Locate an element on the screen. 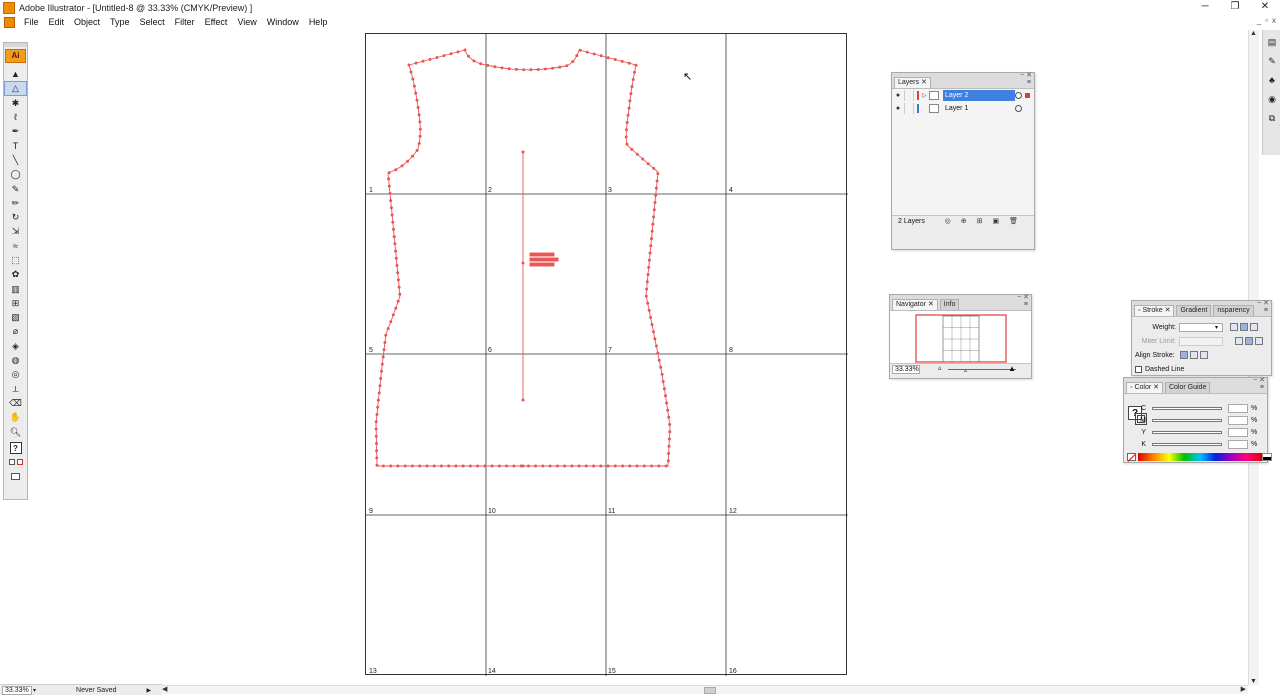  mesh-tool: ⊞ is located at coordinates (15, 303).